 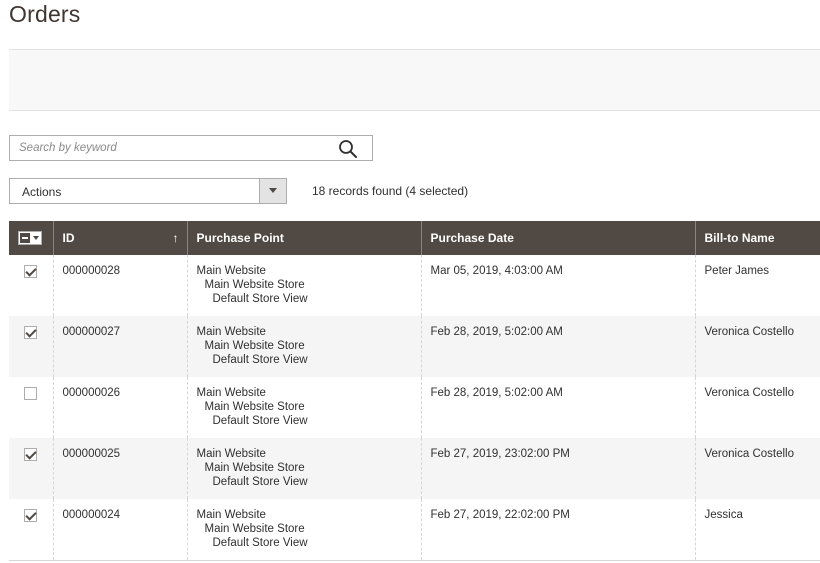 What do you see at coordinates (757, 285) in the screenshot?
I see `cell-bill-to-name: Peter James` at bounding box center [757, 285].